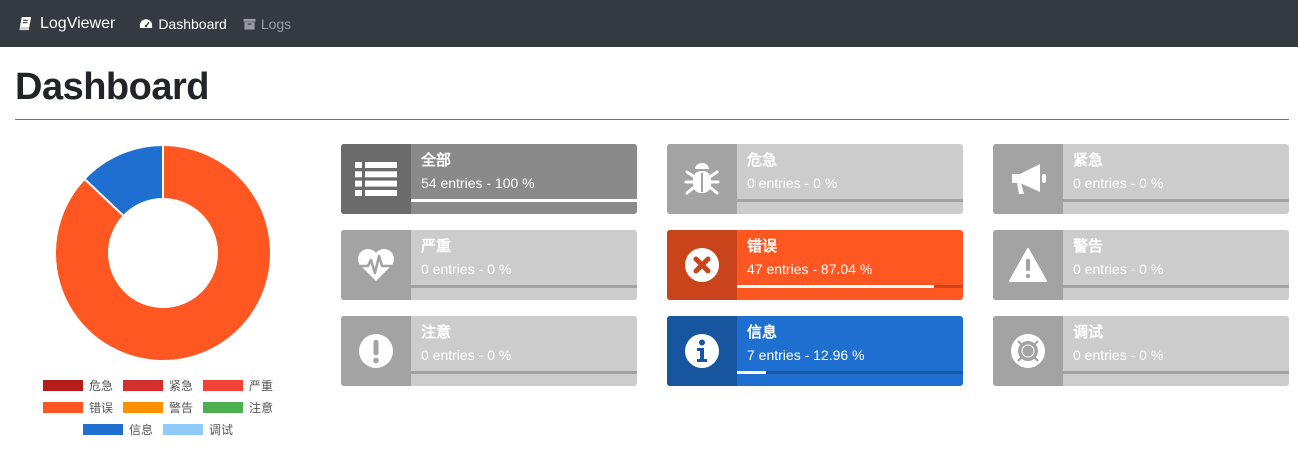 The height and width of the screenshot is (467, 1298). What do you see at coordinates (221, 429) in the screenshot?
I see `legend-label: 调试` at bounding box center [221, 429].